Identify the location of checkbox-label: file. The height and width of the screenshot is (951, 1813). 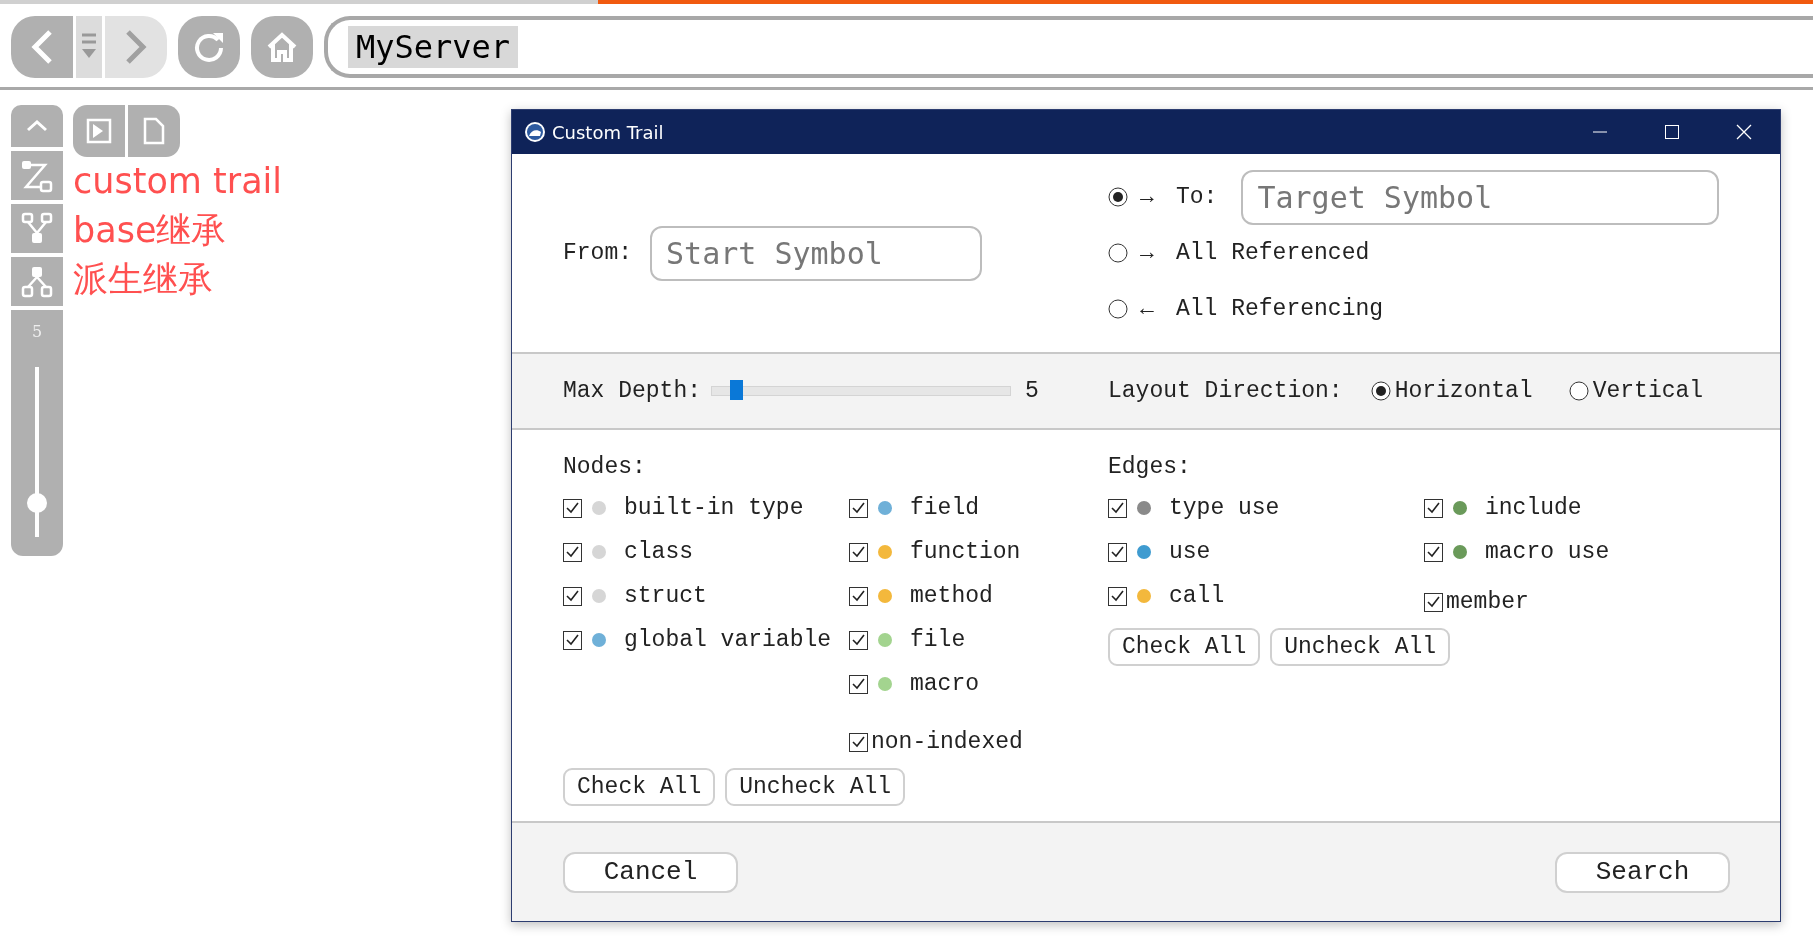
(938, 640).